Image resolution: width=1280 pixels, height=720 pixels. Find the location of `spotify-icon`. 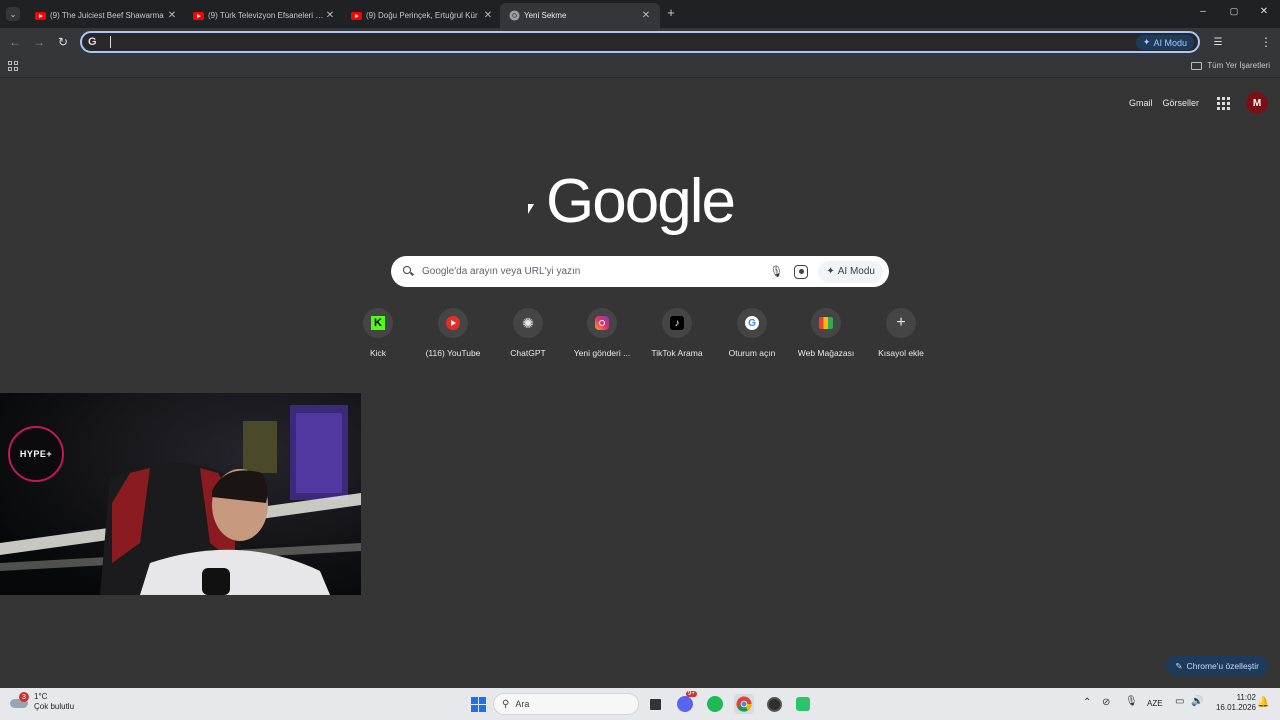

spotify-icon is located at coordinates (715, 704).